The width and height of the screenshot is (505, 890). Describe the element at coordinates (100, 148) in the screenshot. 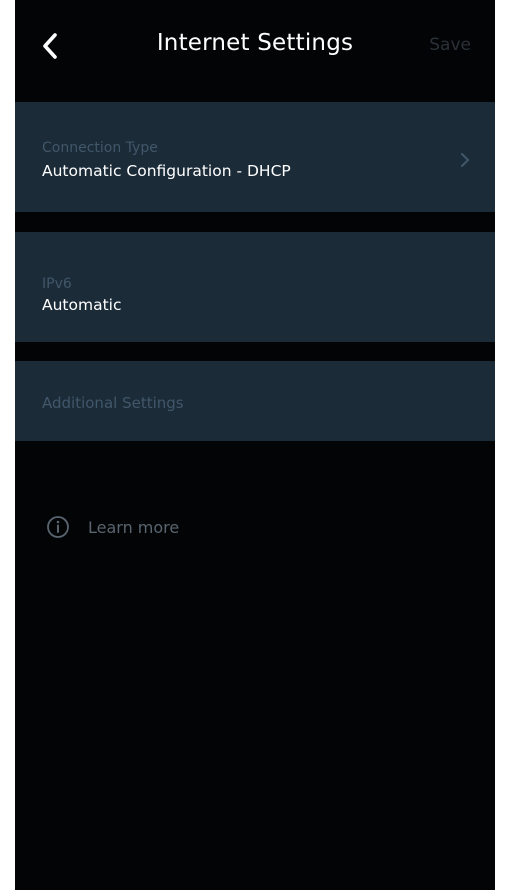

I see `connection-type-label: Connection Type` at that location.